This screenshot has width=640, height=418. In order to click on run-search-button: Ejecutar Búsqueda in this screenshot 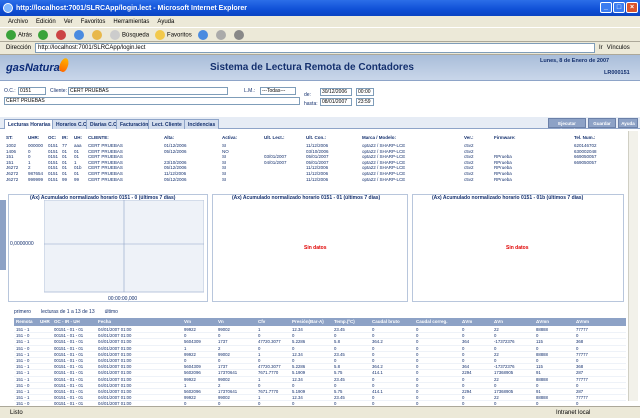, I will do `click(567, 125)`.